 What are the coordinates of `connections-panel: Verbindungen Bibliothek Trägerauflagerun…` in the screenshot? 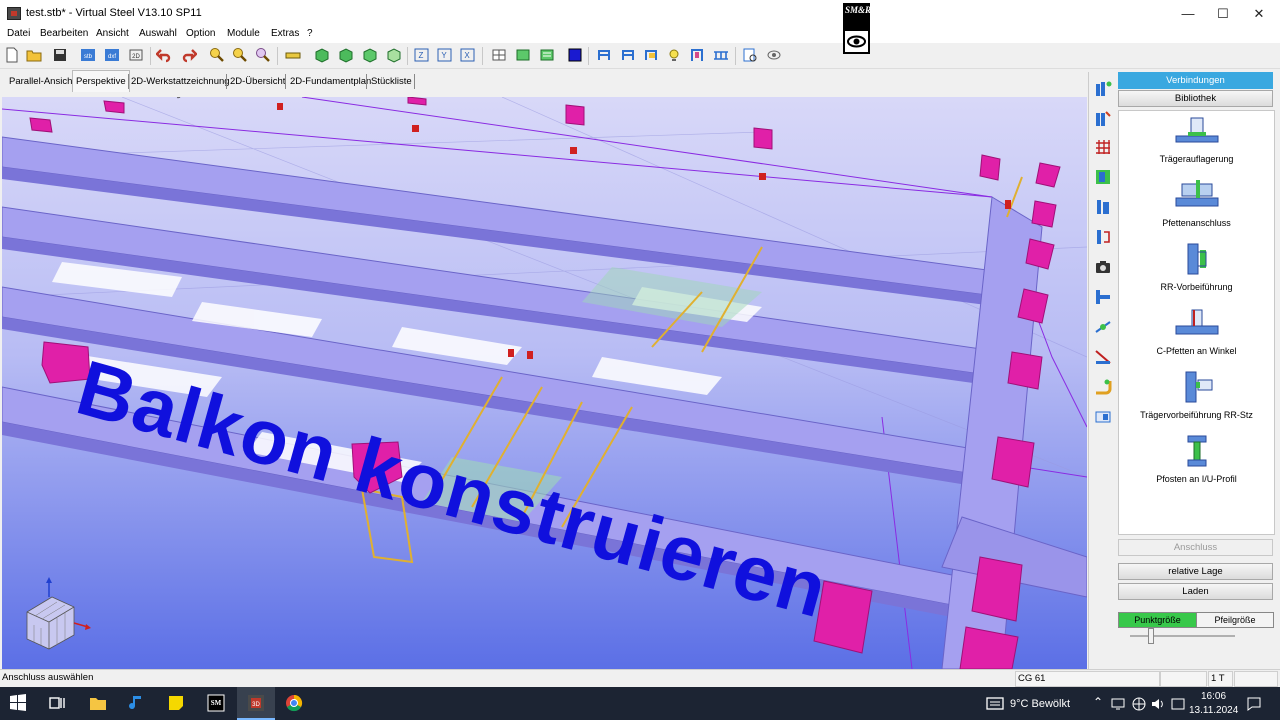 It's located at (1197, 370).